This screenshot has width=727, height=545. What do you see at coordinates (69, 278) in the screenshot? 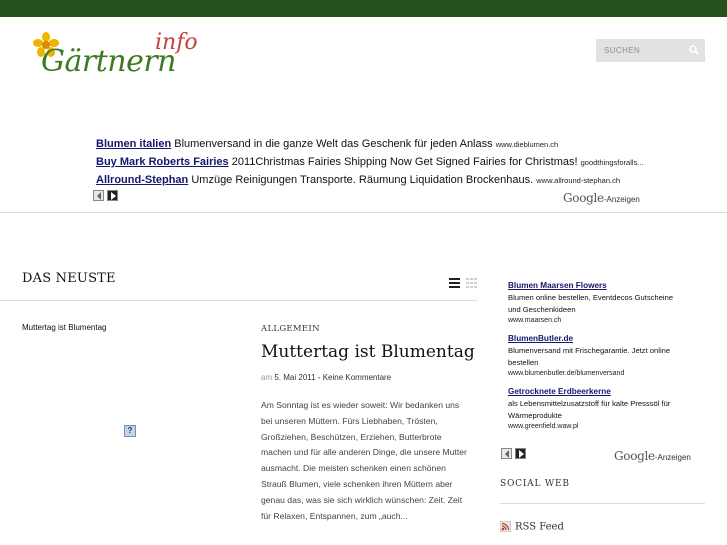
I see `section-title: DAS NEUSTE` at bounding box center [69, 278].